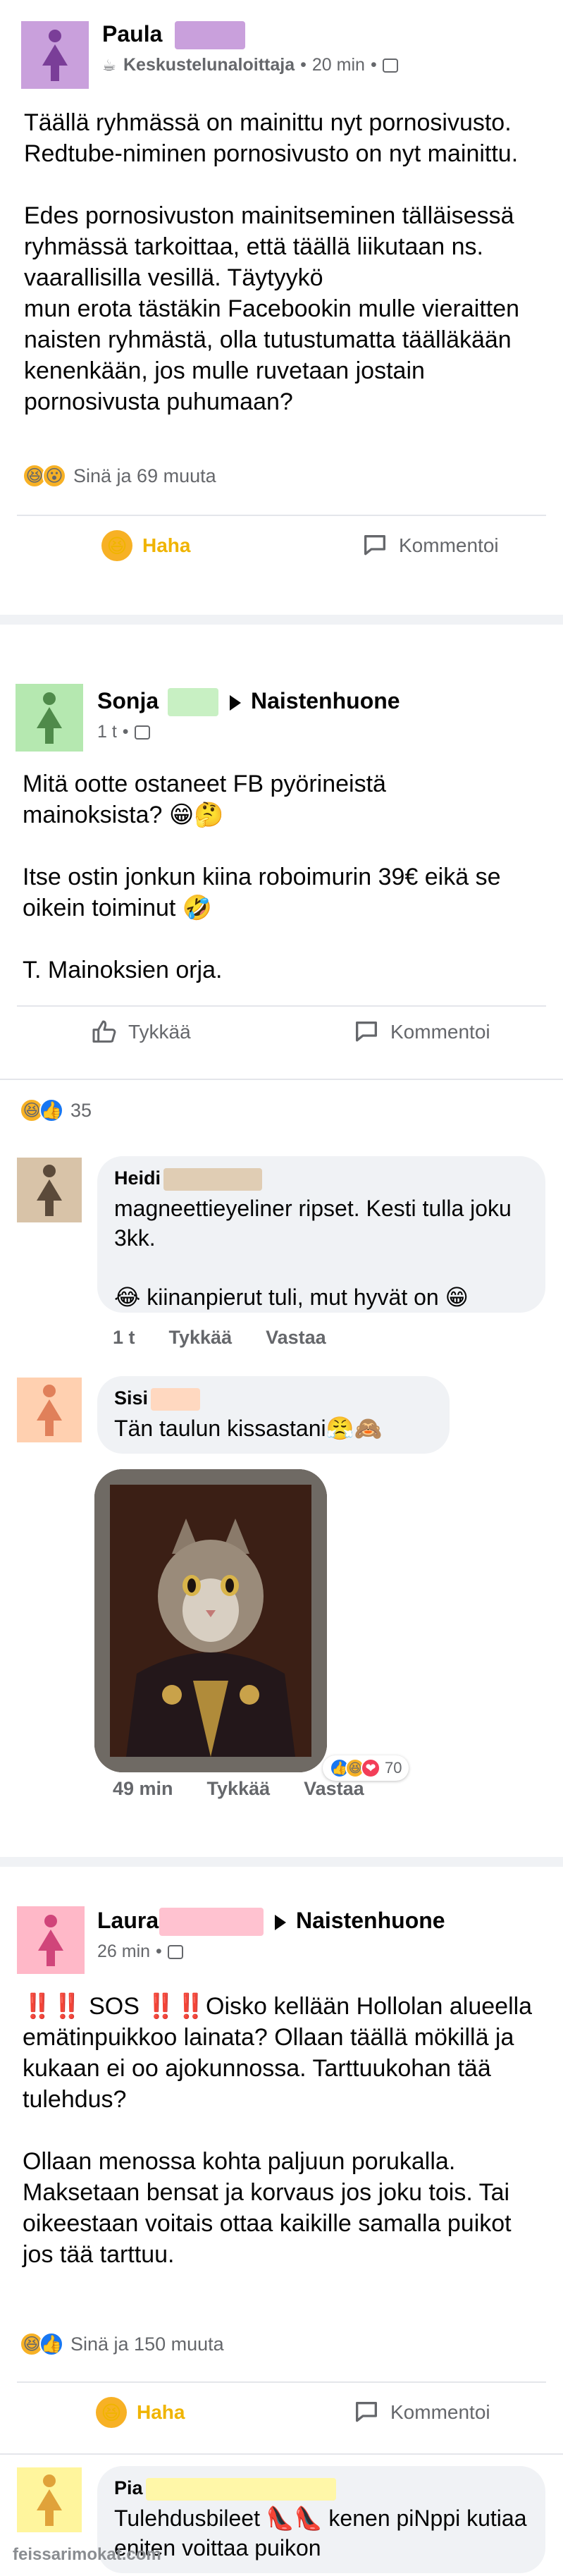 This screenshot has height=2576, width=563. Describe the element at coordinates (124, 1338) in the screenshot. I see `comment-time: 1 t` at that location.